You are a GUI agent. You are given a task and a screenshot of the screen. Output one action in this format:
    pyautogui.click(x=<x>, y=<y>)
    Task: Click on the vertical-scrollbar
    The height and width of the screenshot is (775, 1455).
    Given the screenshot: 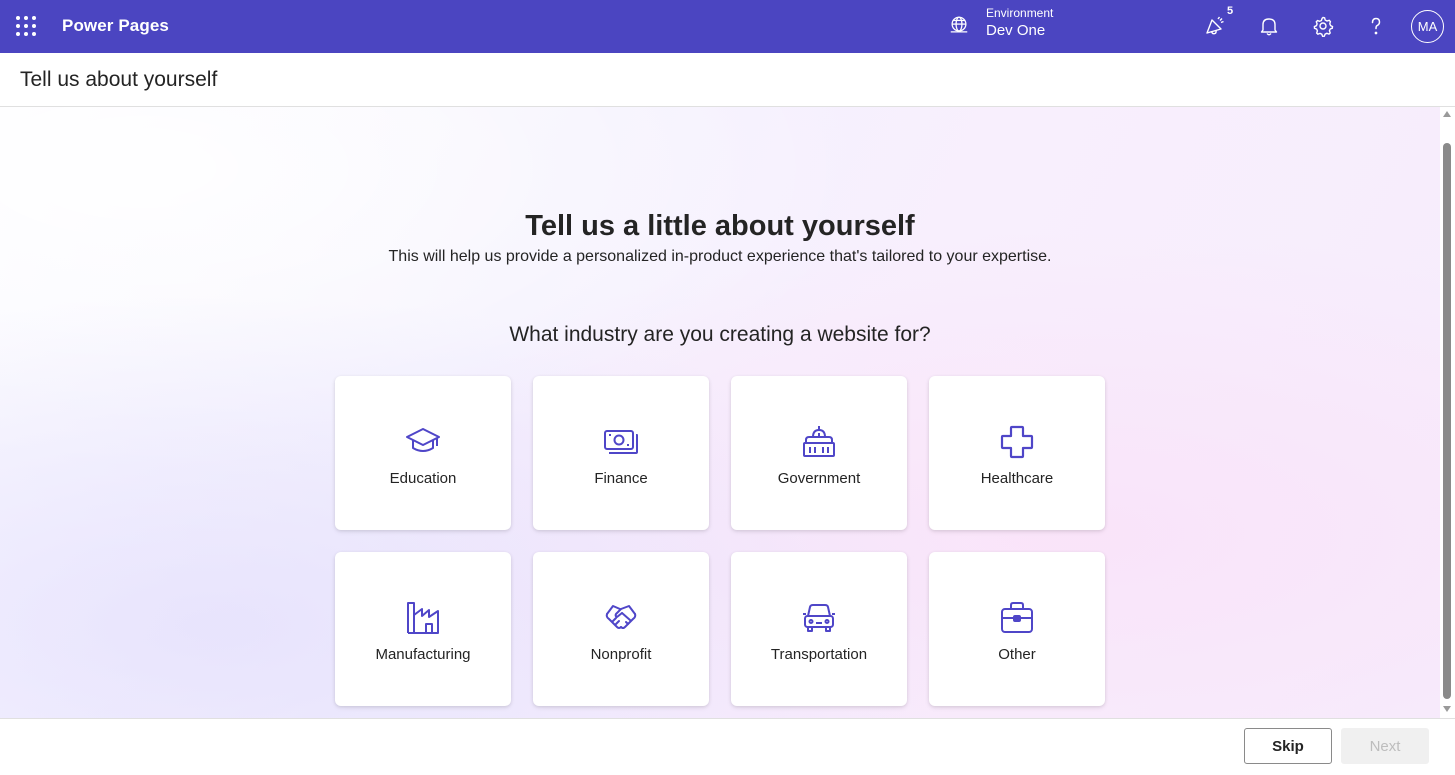 What is the action you would take?
    pyautogui.click(x=1447, y=412)
    